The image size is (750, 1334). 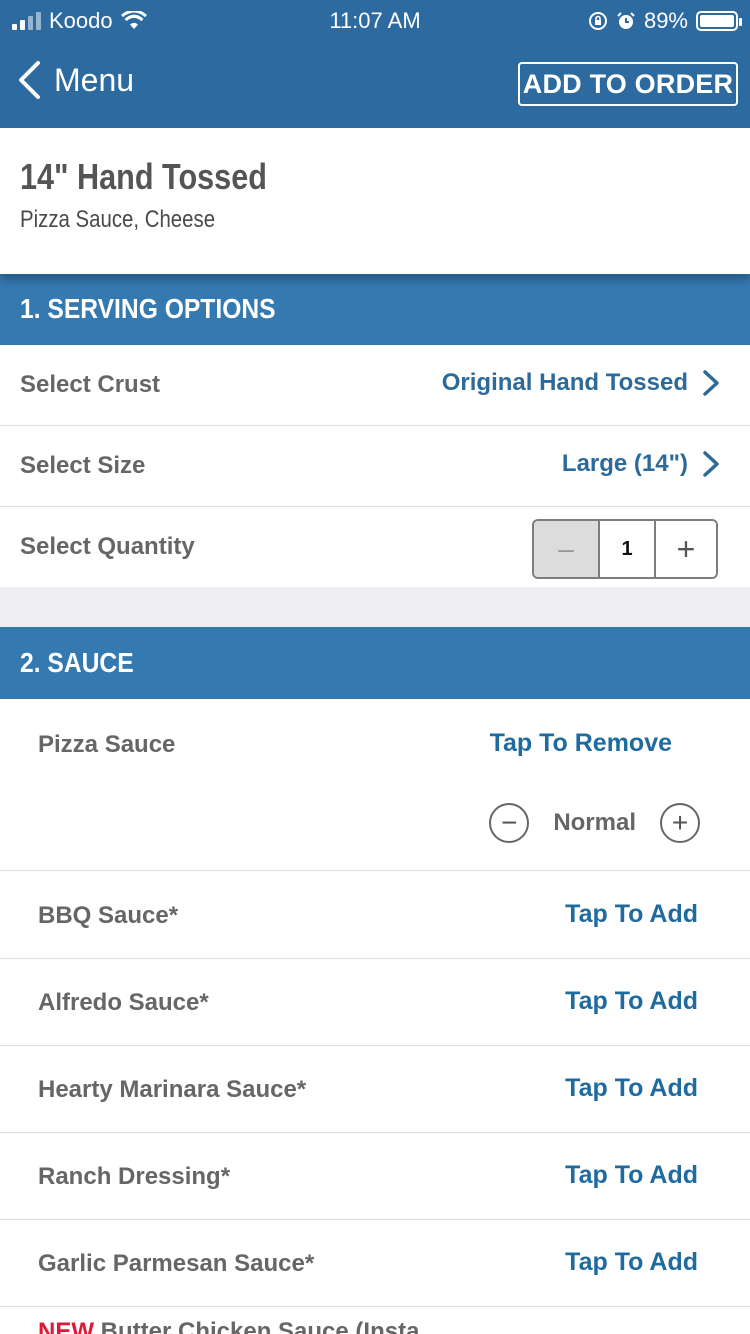 I want to click on section-header-sauce: 2. SAUCE, so click(x=375, y=663).